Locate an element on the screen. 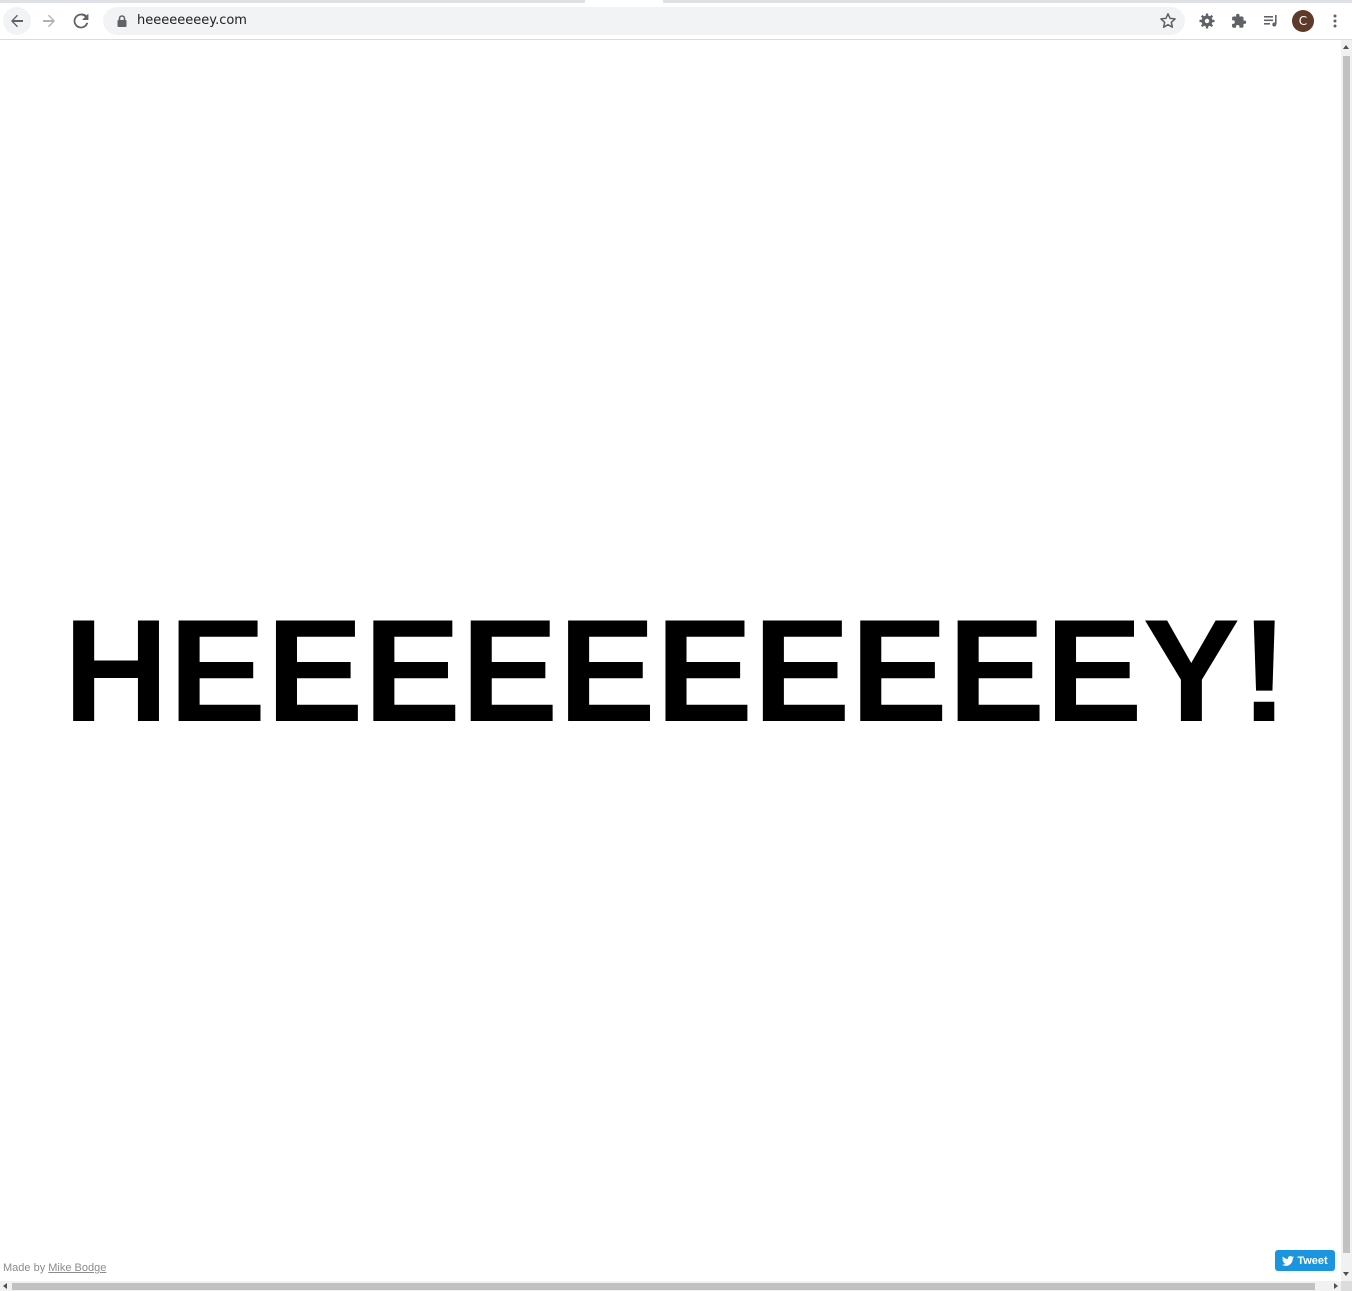 Image resolution: width=1352 pixels, height=1291 pixels. arrow-right-icon is located at coordinates (49, 21).